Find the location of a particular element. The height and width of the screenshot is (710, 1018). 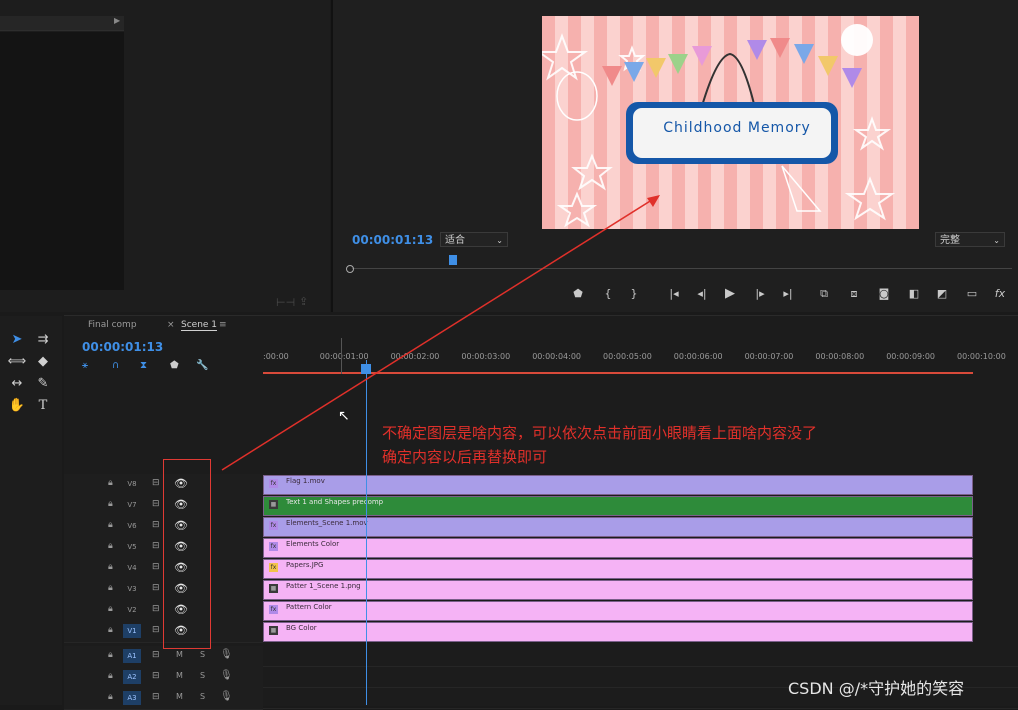

program-playhead is located at coordinates (453, 260).